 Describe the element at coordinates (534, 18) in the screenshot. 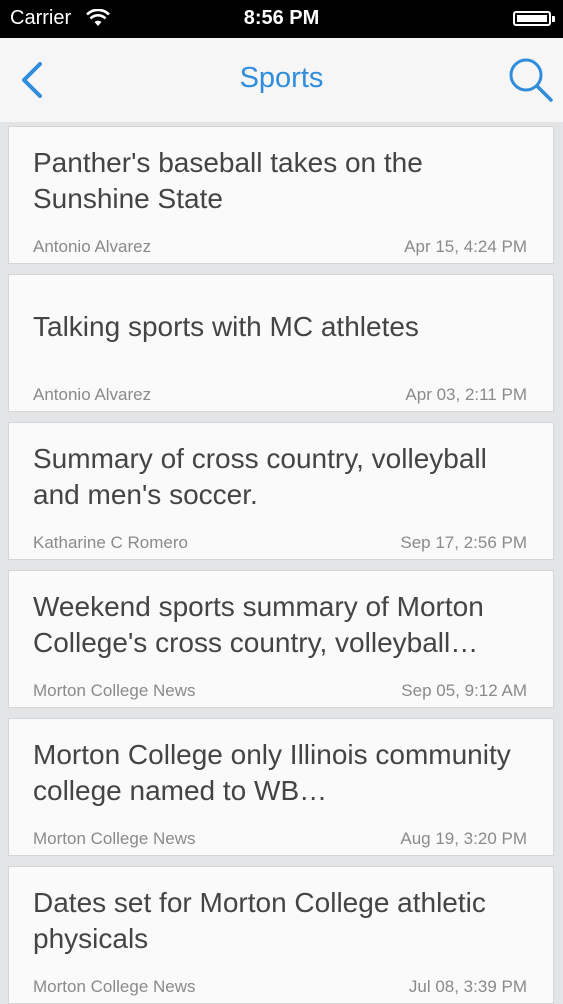

I see `battery-icon` at that location.